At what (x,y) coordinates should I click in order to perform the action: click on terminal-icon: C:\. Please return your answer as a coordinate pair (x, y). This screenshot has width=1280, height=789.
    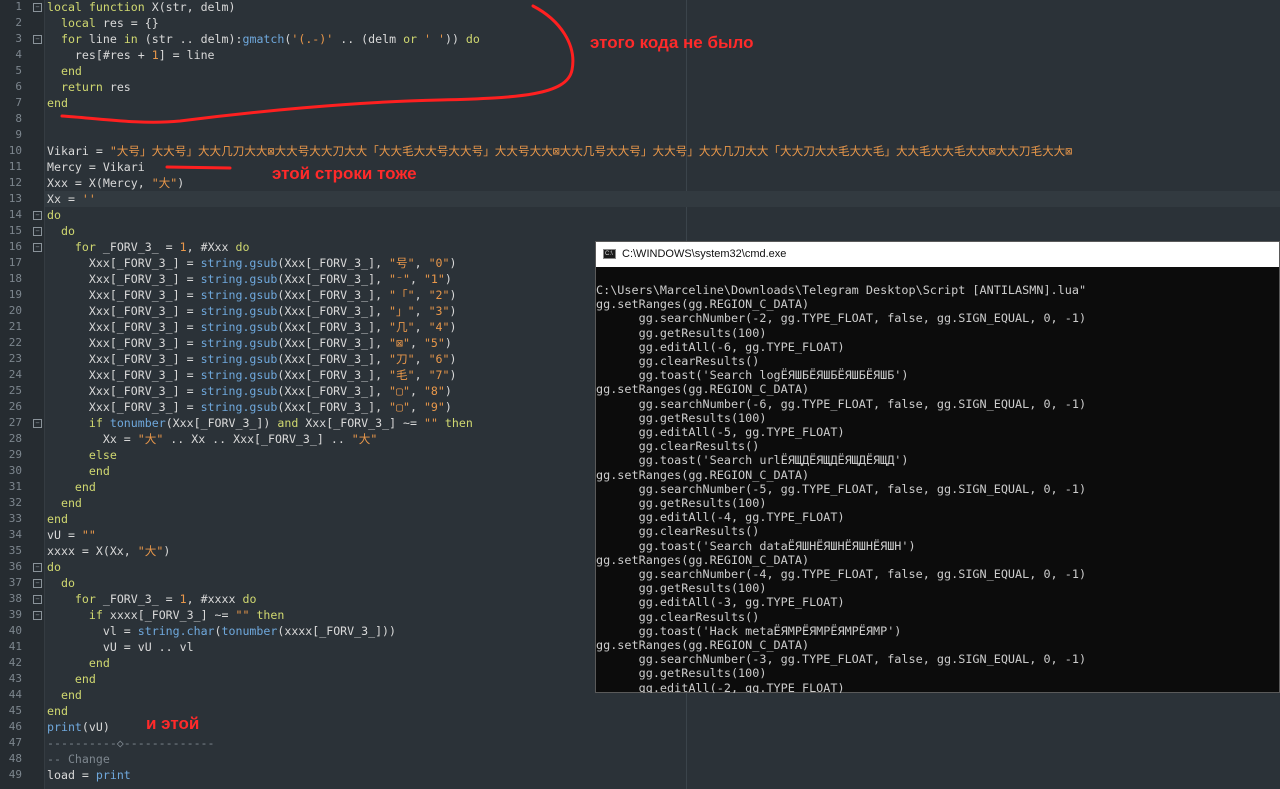
    Looking at the image, I should click on (609, 254).